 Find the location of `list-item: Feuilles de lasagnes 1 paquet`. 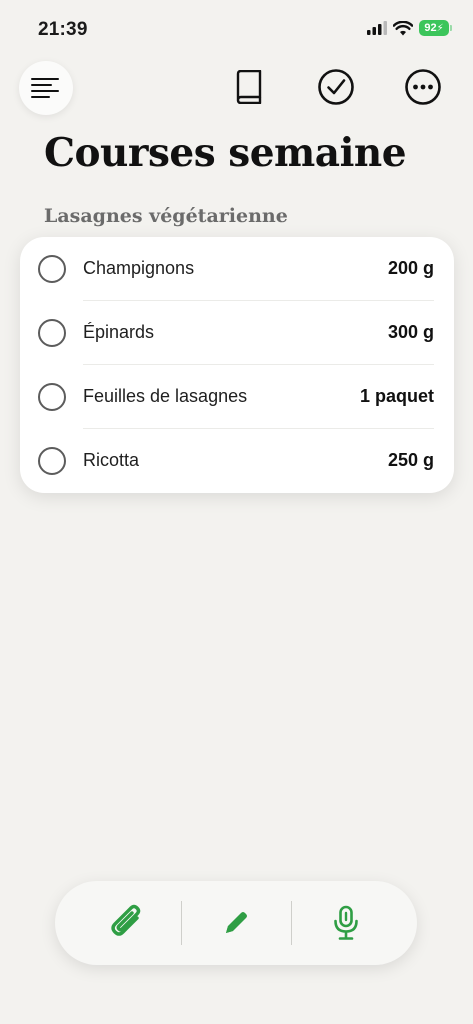

list-item: Feuilles de lasagnes 1 paquet is located at coordinates (237, 397).